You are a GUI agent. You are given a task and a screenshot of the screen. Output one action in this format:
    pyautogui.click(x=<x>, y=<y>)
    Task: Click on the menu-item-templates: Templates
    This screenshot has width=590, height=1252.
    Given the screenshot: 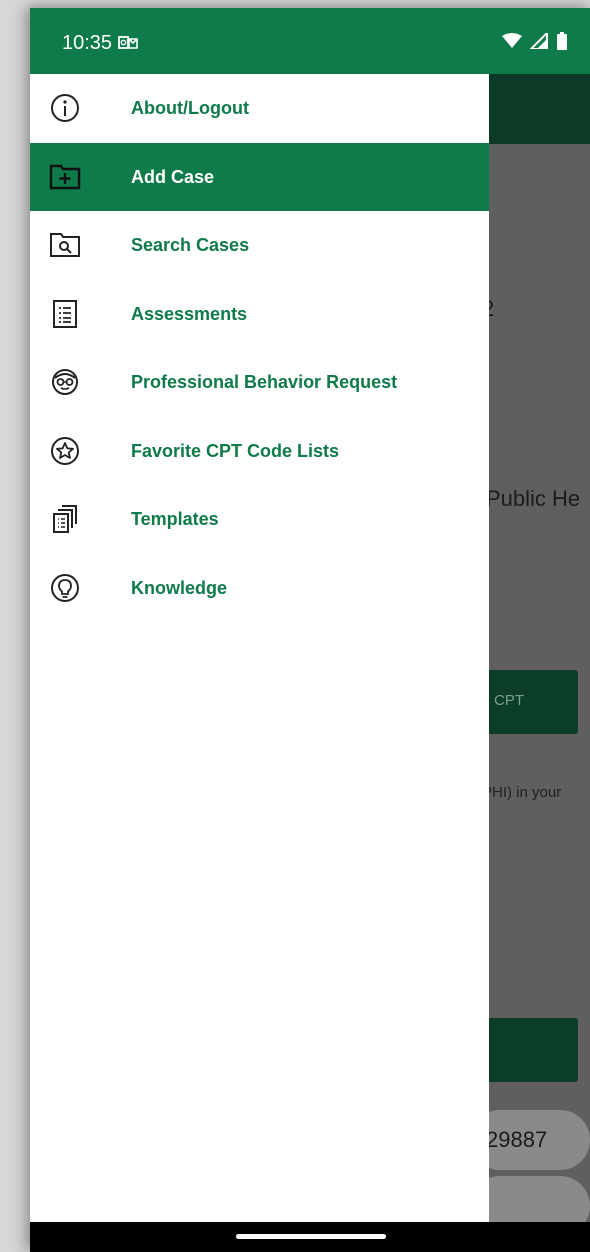 What is the action you would take?
    pyautogui.click(x=259, y=519)
    